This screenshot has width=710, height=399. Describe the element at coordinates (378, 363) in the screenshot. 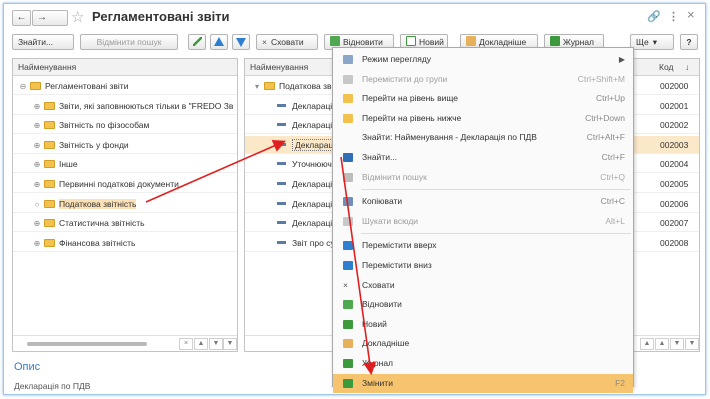

I see `menu-item-label: Журнал` at that location.